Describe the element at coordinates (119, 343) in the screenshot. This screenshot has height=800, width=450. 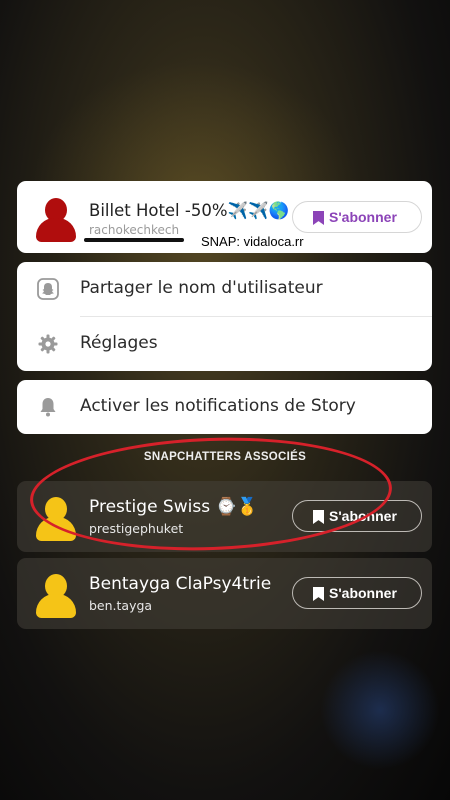
I see `settings-label: Réglages` at that location.